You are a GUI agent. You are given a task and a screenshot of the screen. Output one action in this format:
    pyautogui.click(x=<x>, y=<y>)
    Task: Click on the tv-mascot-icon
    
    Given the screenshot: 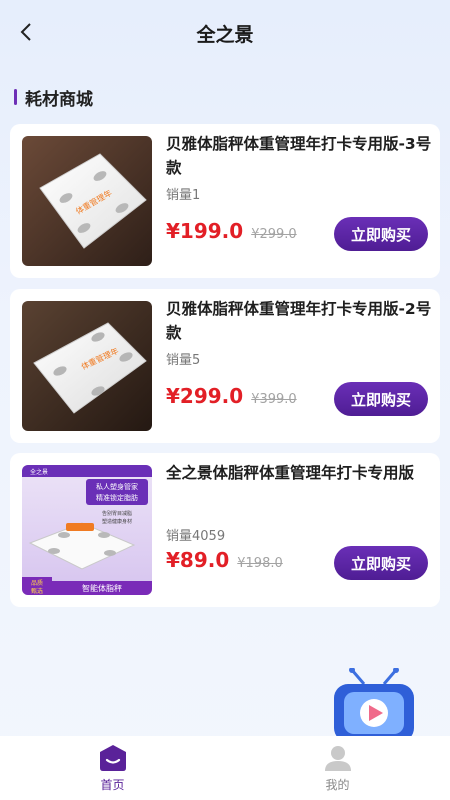 What is the action you would take?
    pyautogui.click(x=375, y=706)
    